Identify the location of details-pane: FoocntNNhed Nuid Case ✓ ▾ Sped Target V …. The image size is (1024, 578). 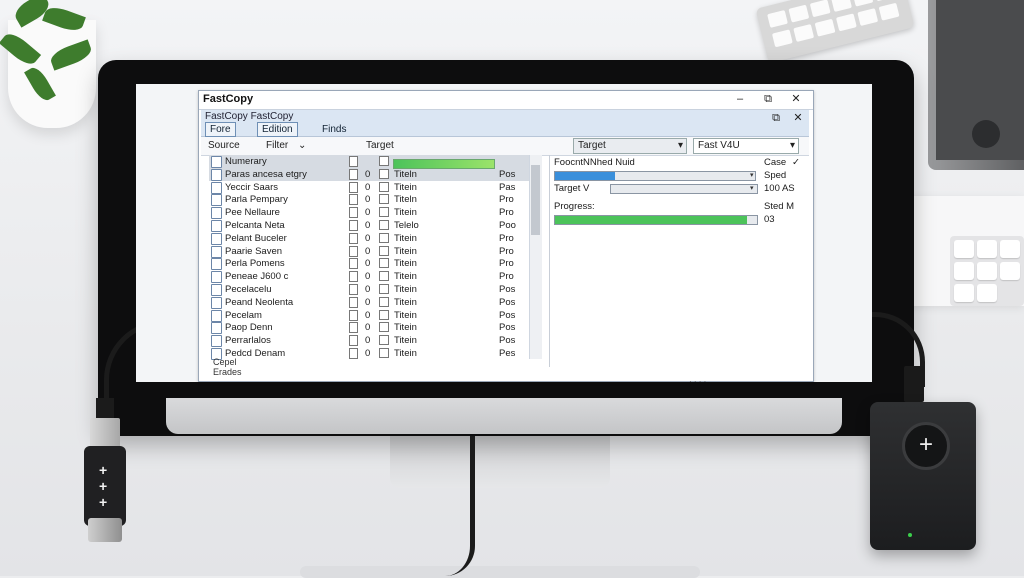
(677, 261).